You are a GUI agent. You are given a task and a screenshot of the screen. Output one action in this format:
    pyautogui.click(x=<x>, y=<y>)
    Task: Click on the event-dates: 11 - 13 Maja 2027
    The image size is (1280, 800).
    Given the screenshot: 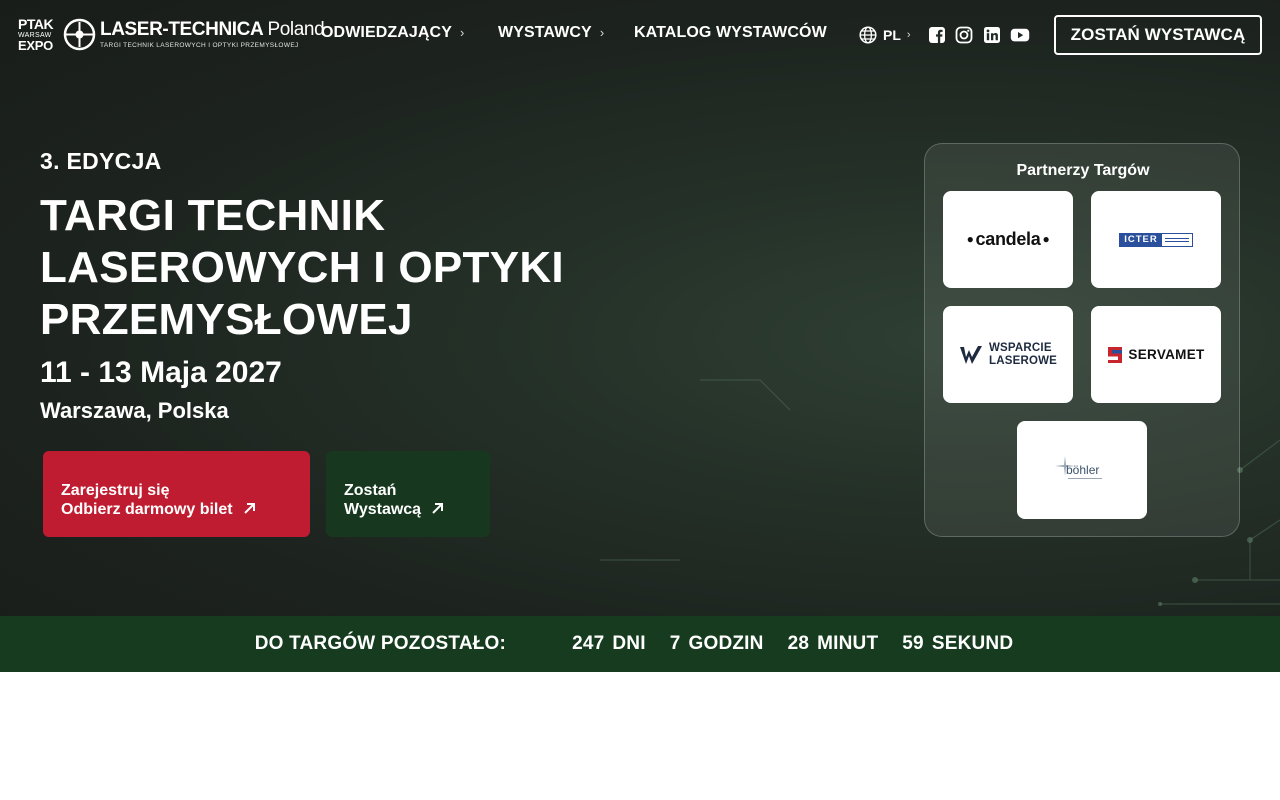 What is the action you would take?
    pyautogui.click(x=161, y=372)
    